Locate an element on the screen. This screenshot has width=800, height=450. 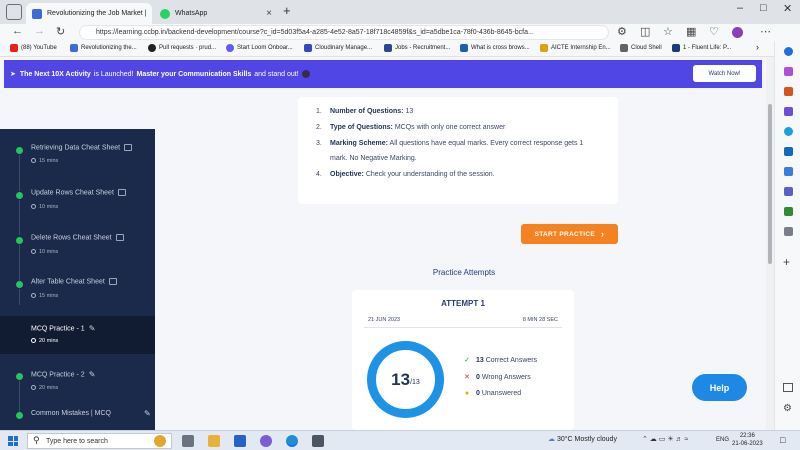
taskbar-search-input: ⚲ Type here to search is located at coordinates (99, 441).